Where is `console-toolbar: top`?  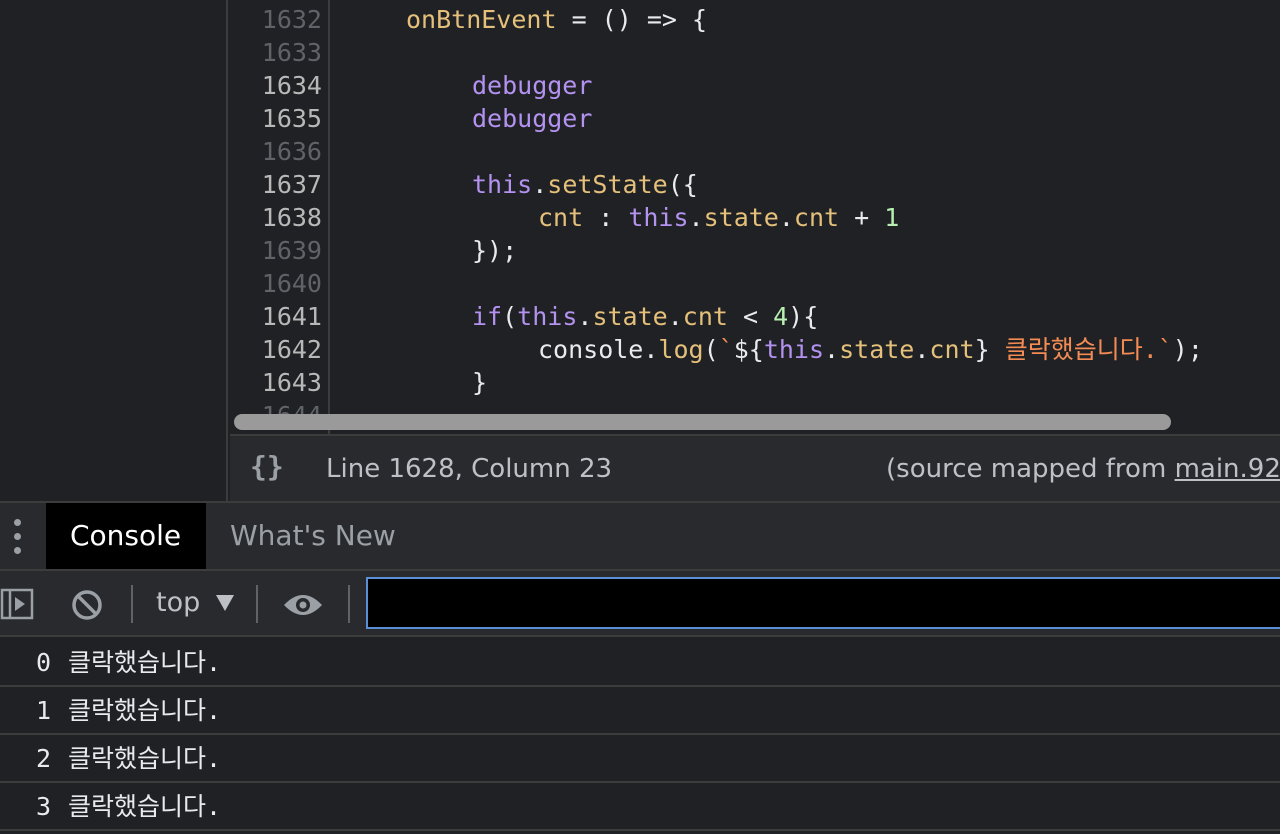
console-toolbar: top is located at coordinates (640, 604).